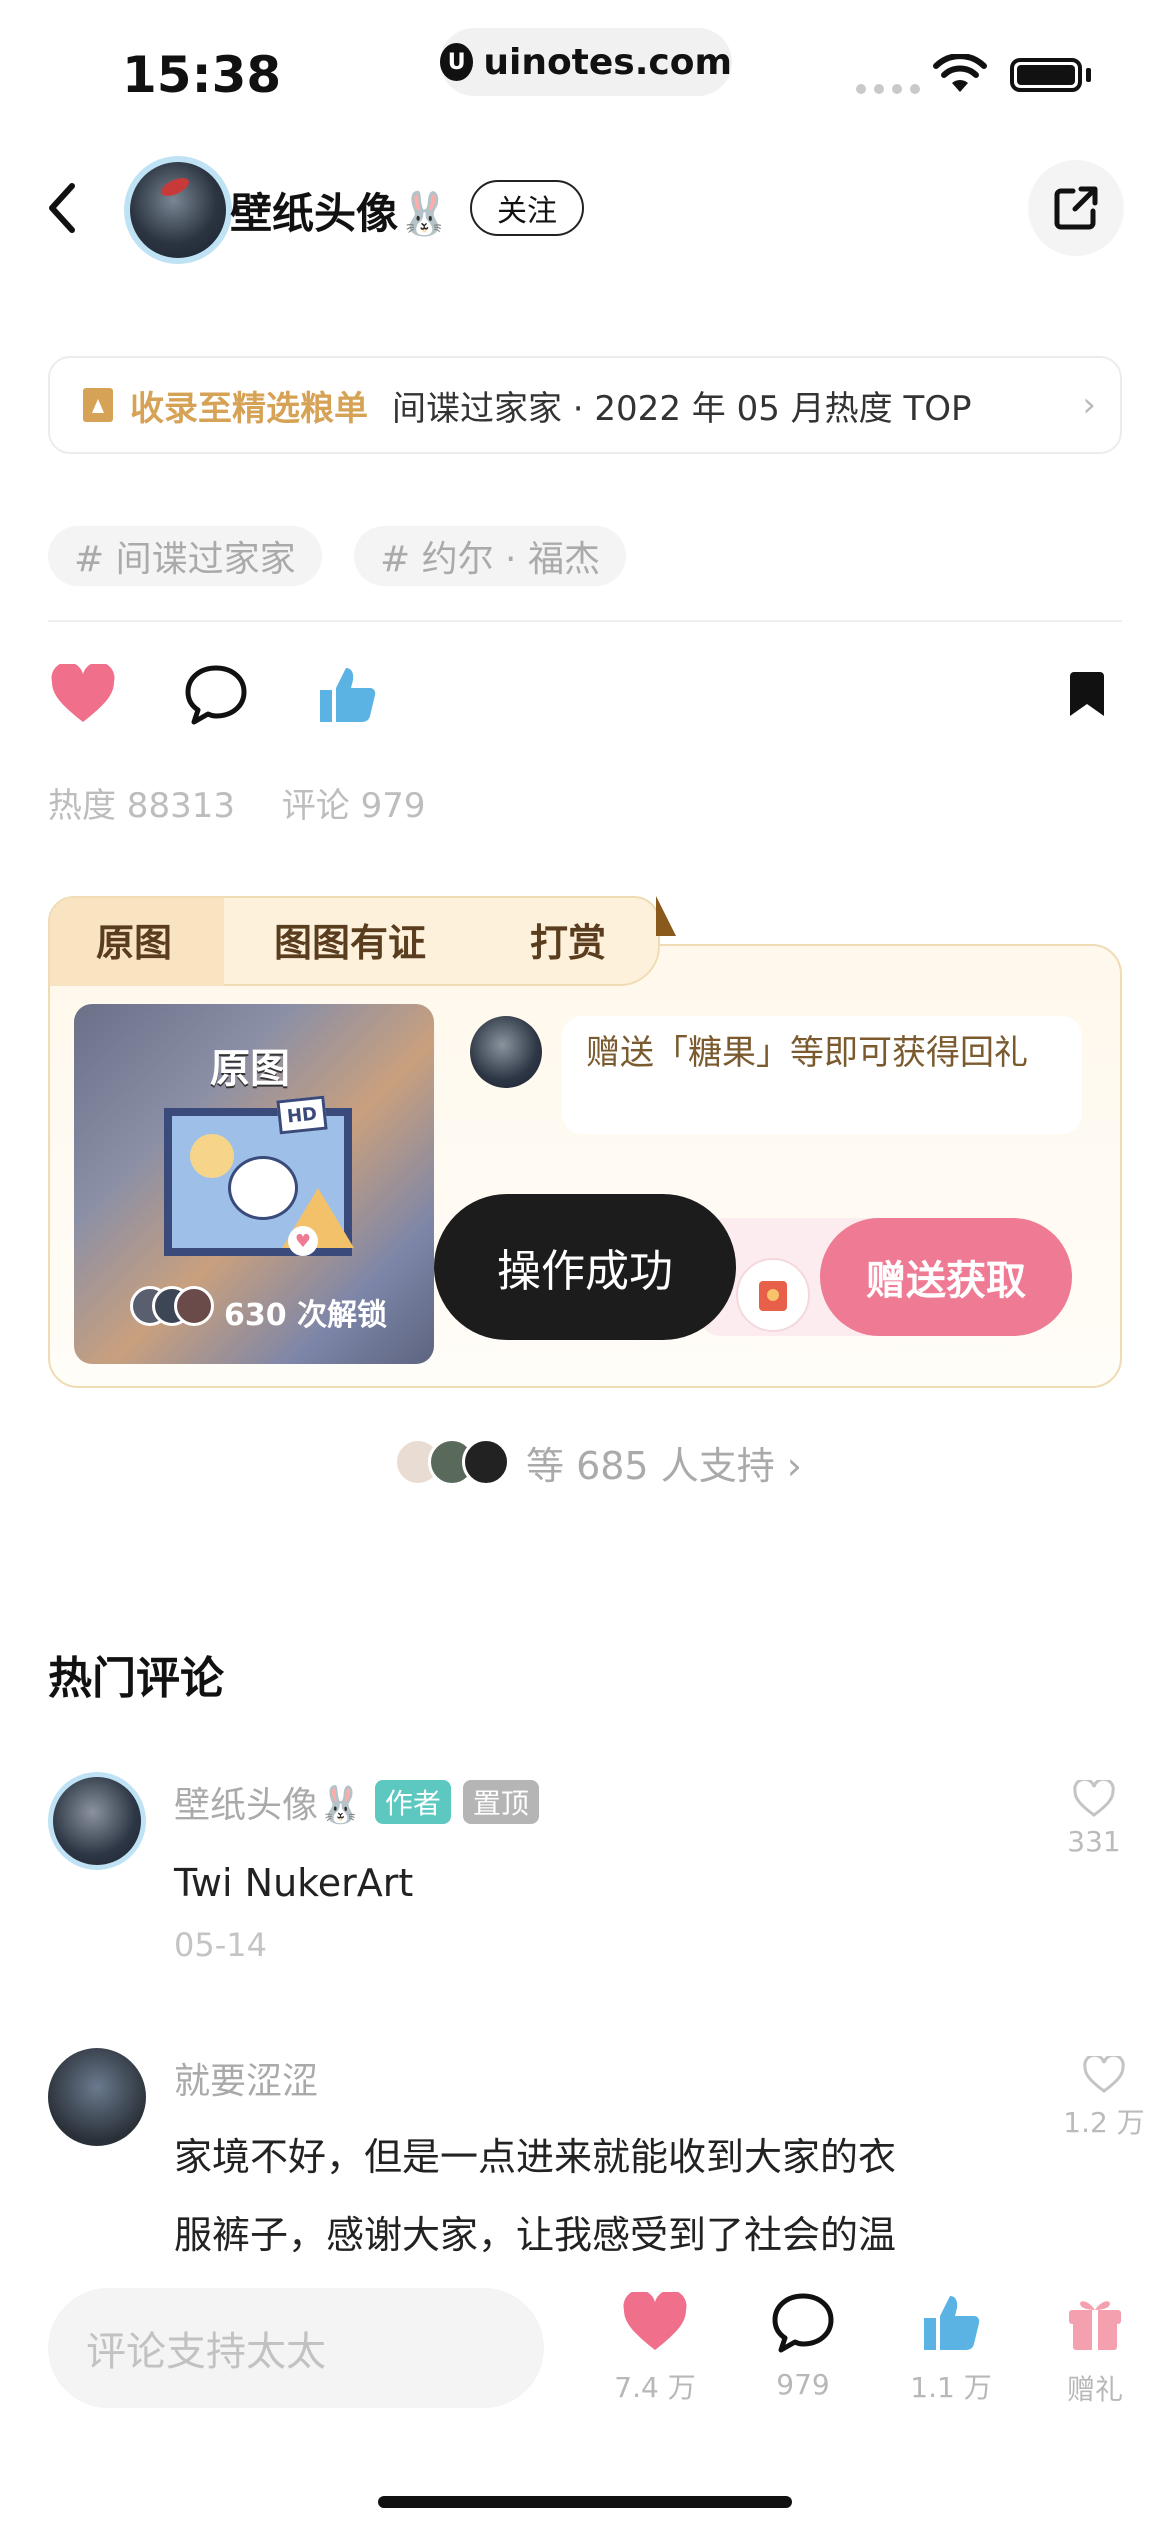 The height and width of the screenshot is (2532, 1170). Describe the element at coordinates (1089, 405) in the screenshot. I see `chevron-right-icon: ›` at that location.